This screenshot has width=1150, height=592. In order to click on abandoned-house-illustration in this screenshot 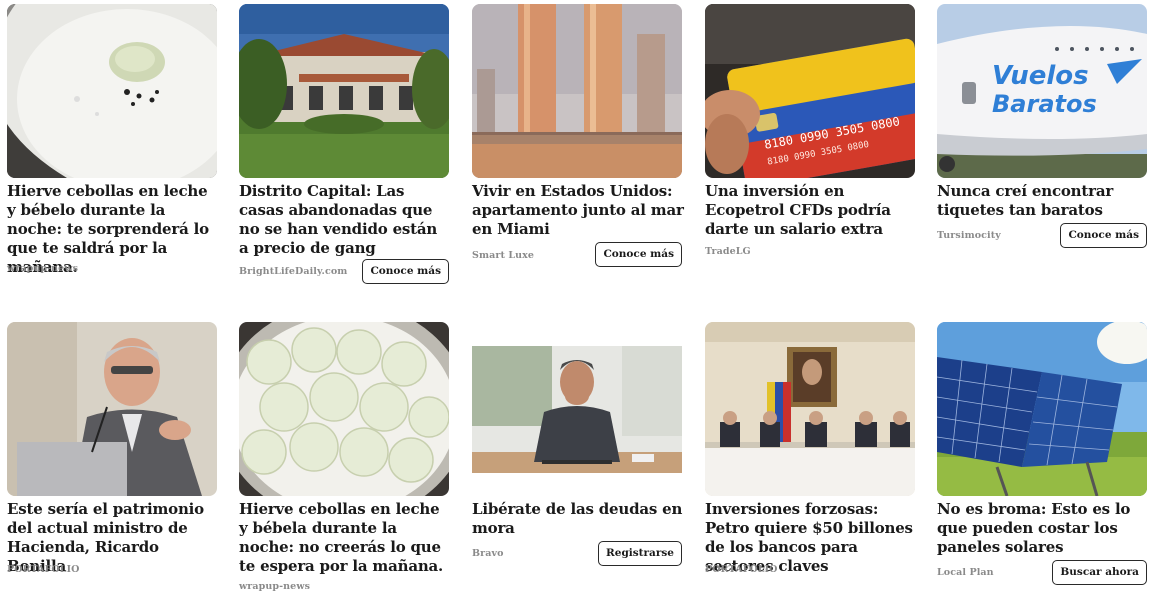, I will do `click(344, 91)`.